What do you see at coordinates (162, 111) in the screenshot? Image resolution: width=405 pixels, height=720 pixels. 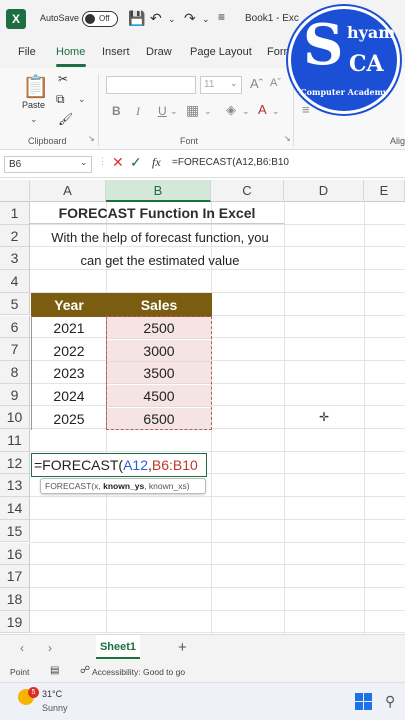 I see `underline-button: U` at bounding box center [162, 111].